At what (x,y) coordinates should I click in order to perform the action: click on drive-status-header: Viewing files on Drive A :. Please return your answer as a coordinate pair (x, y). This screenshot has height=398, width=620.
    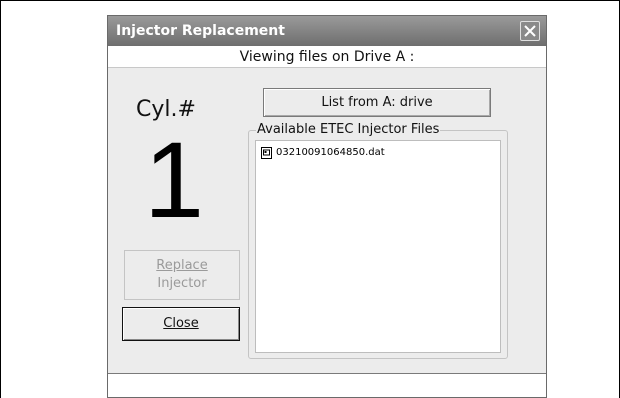
    Looking at the image, I should click on (327, 57).